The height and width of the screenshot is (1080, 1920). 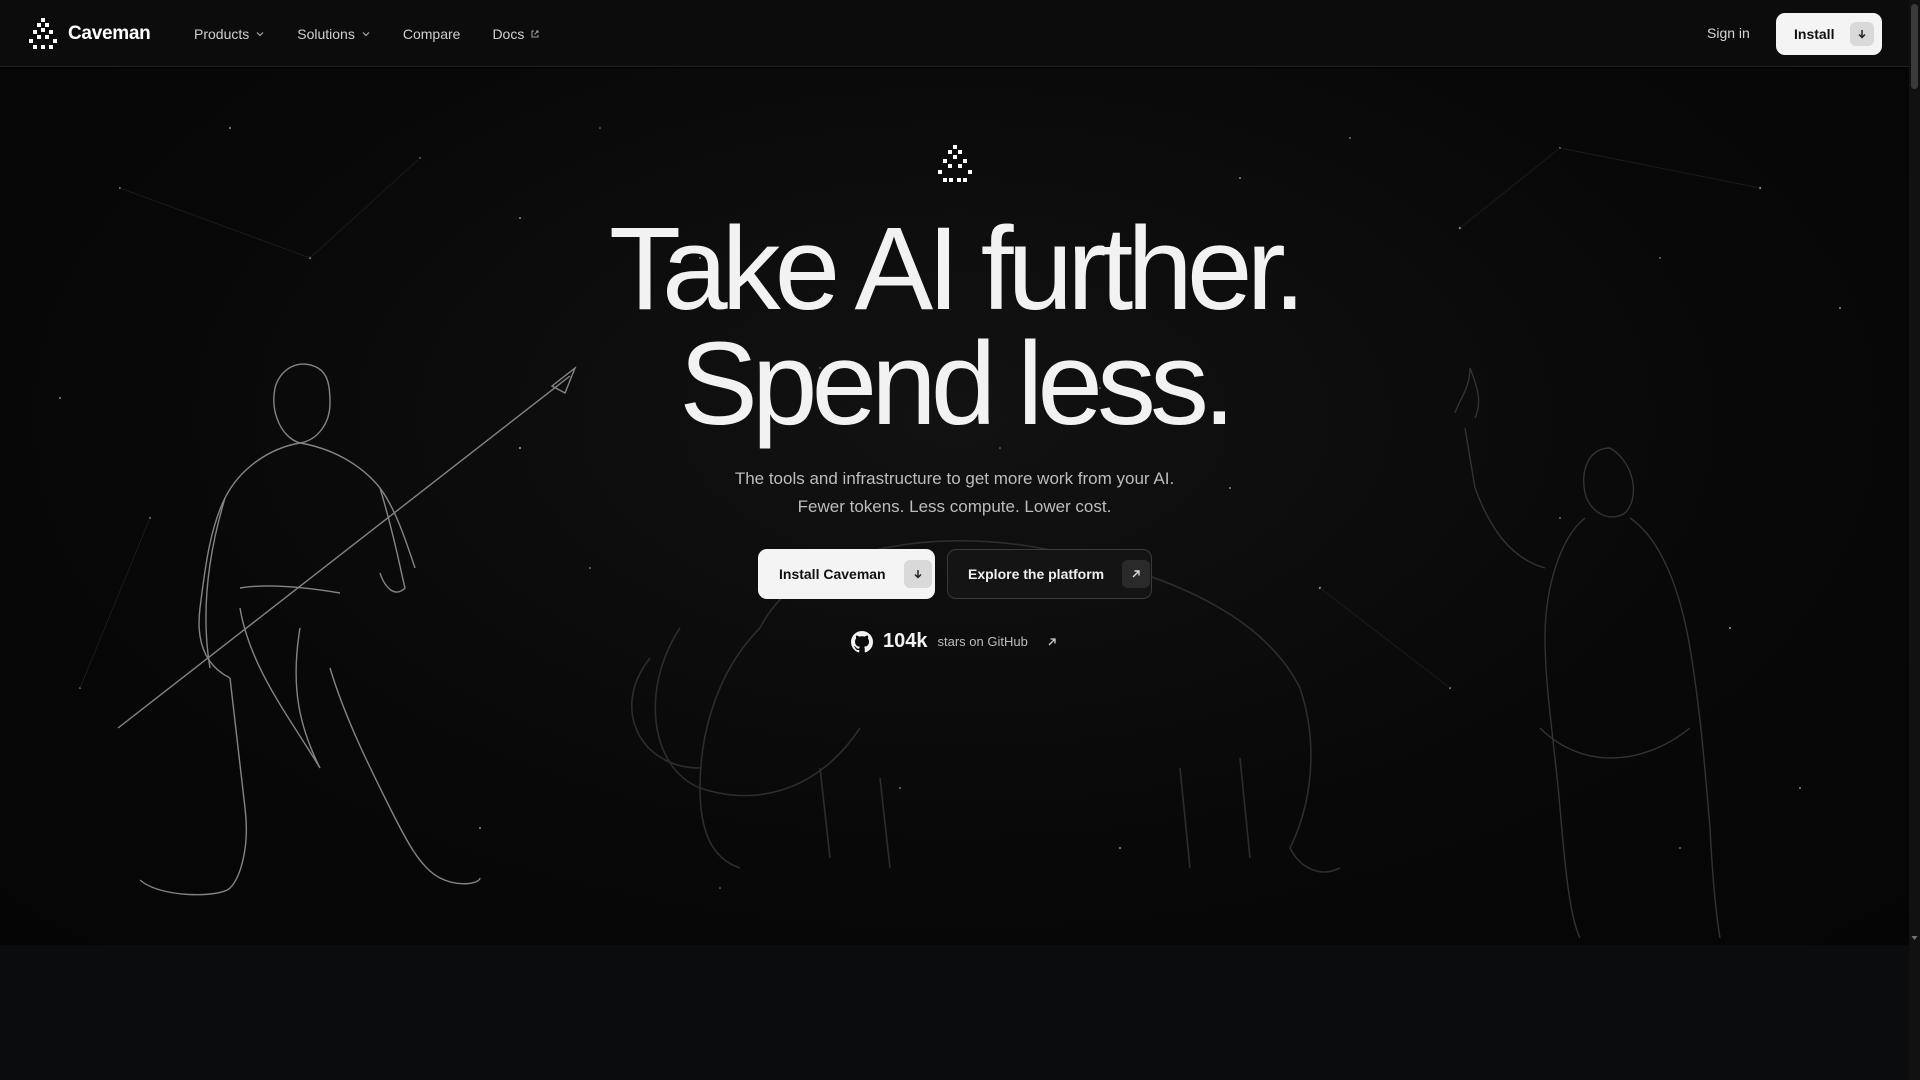 I want to click on brand-link: Caveman, so click(x=89, y=34).